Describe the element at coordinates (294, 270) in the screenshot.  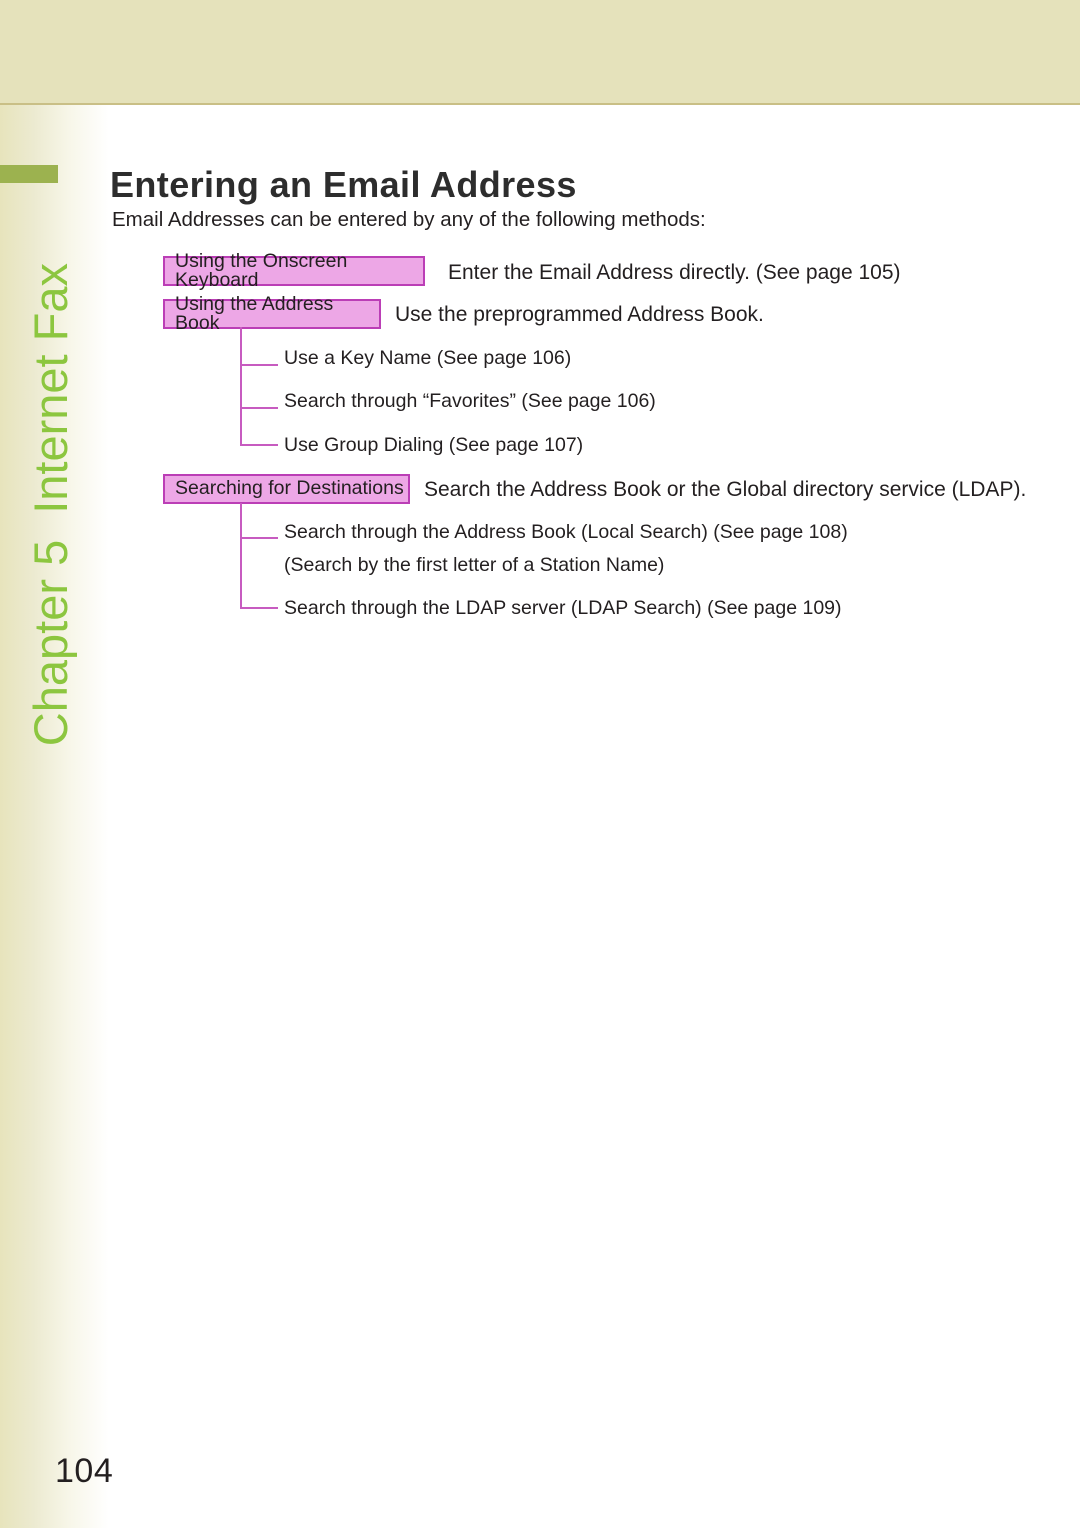
I see `method-label-onscreen-keyboard: Using the Onscreen Keyboard` at that location.